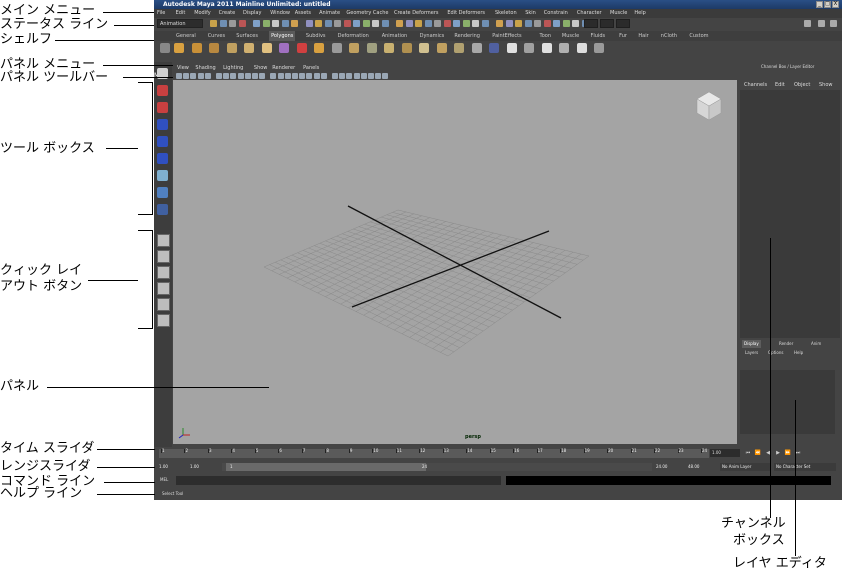  I want to click on playback-end-field: 24.00, so click(669, 467).